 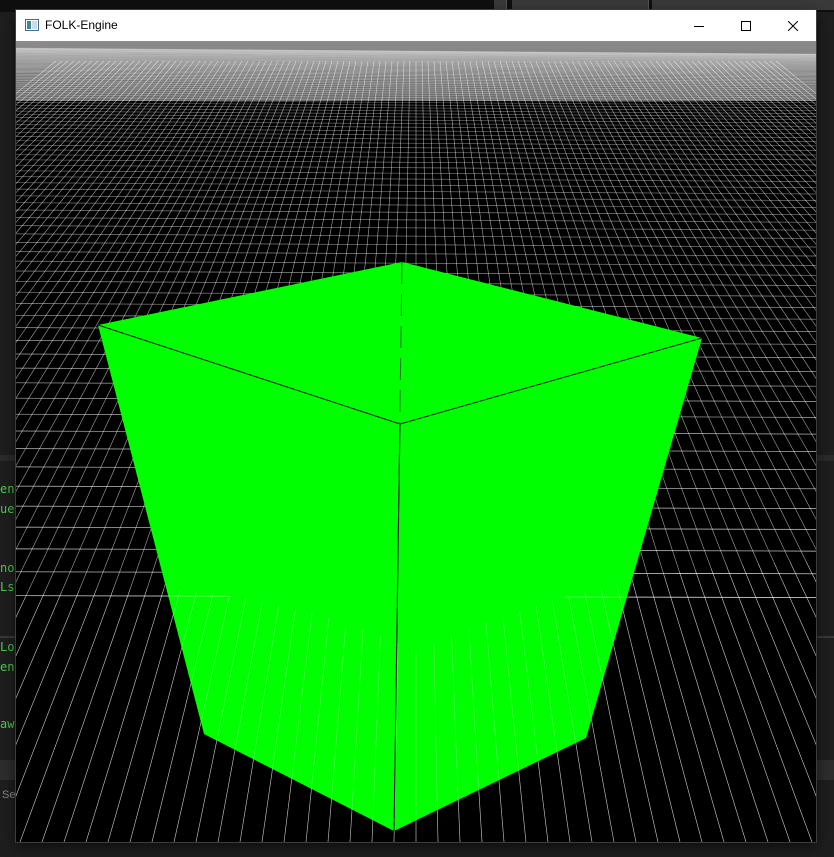 I want to click on background-console-text: en, so click(x=7, y=667).